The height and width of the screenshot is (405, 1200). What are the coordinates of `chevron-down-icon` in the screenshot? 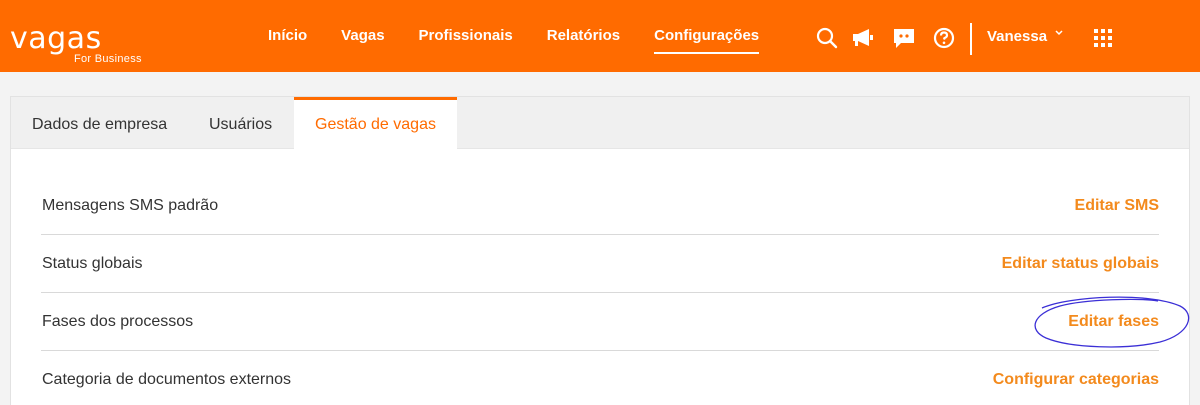 It's located at (1059, 33).